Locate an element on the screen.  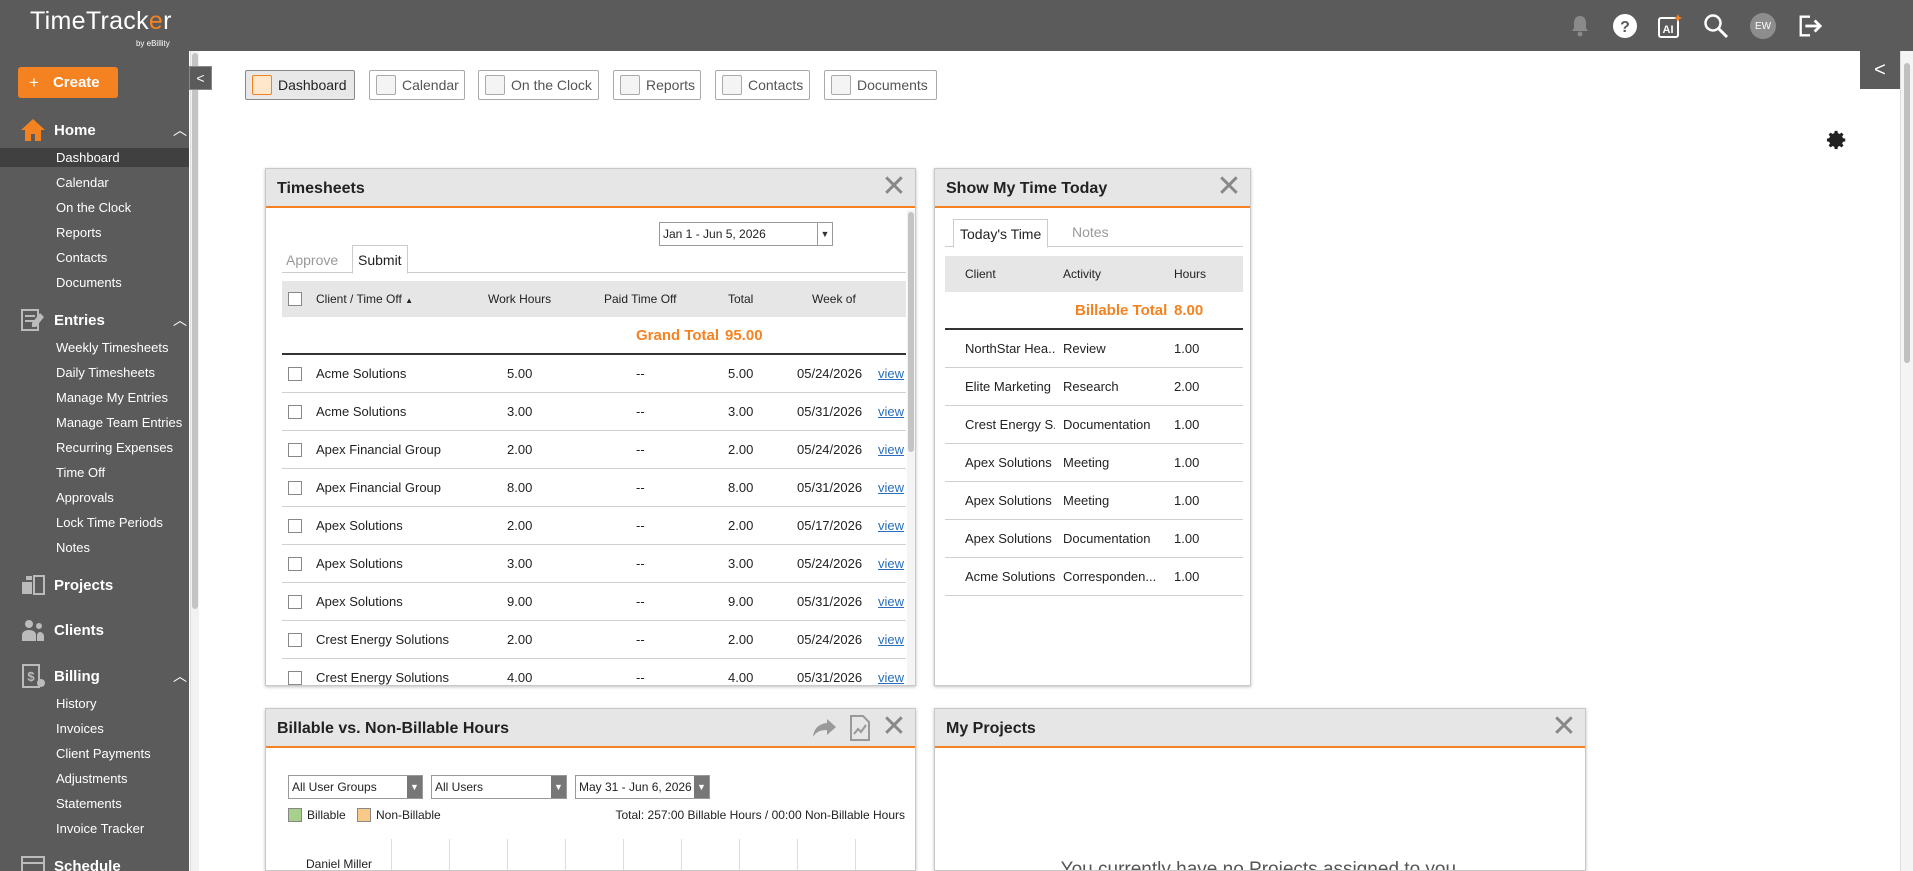
sidebar-item-history: History is located at coordinates (94, 703).